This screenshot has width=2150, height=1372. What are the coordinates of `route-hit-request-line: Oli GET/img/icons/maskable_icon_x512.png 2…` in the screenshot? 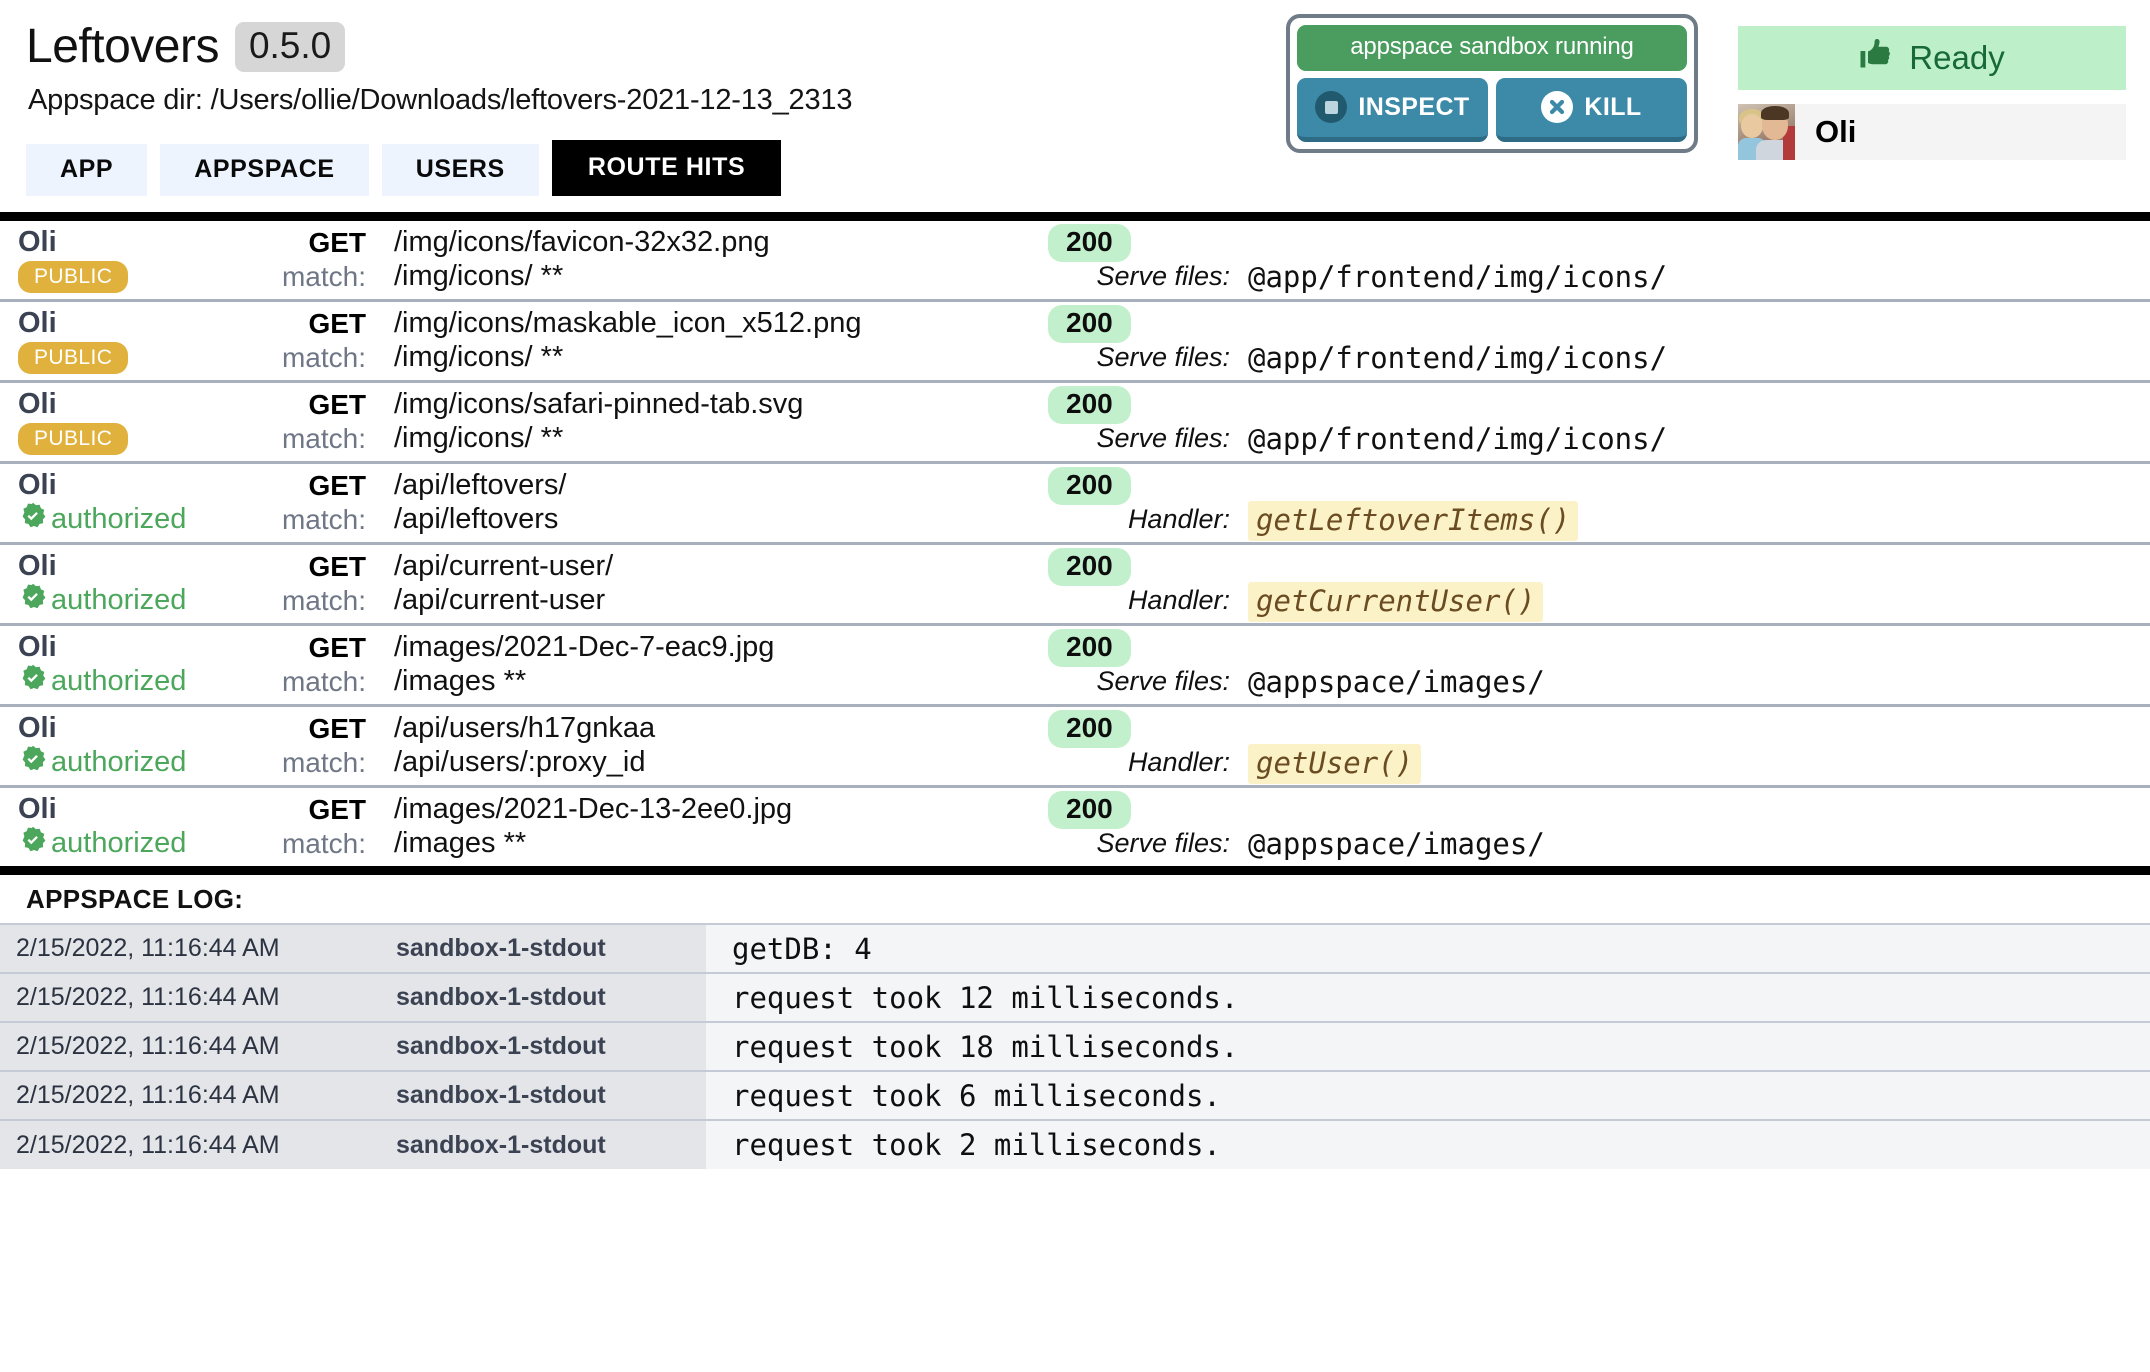 It's located at (1075, 322).